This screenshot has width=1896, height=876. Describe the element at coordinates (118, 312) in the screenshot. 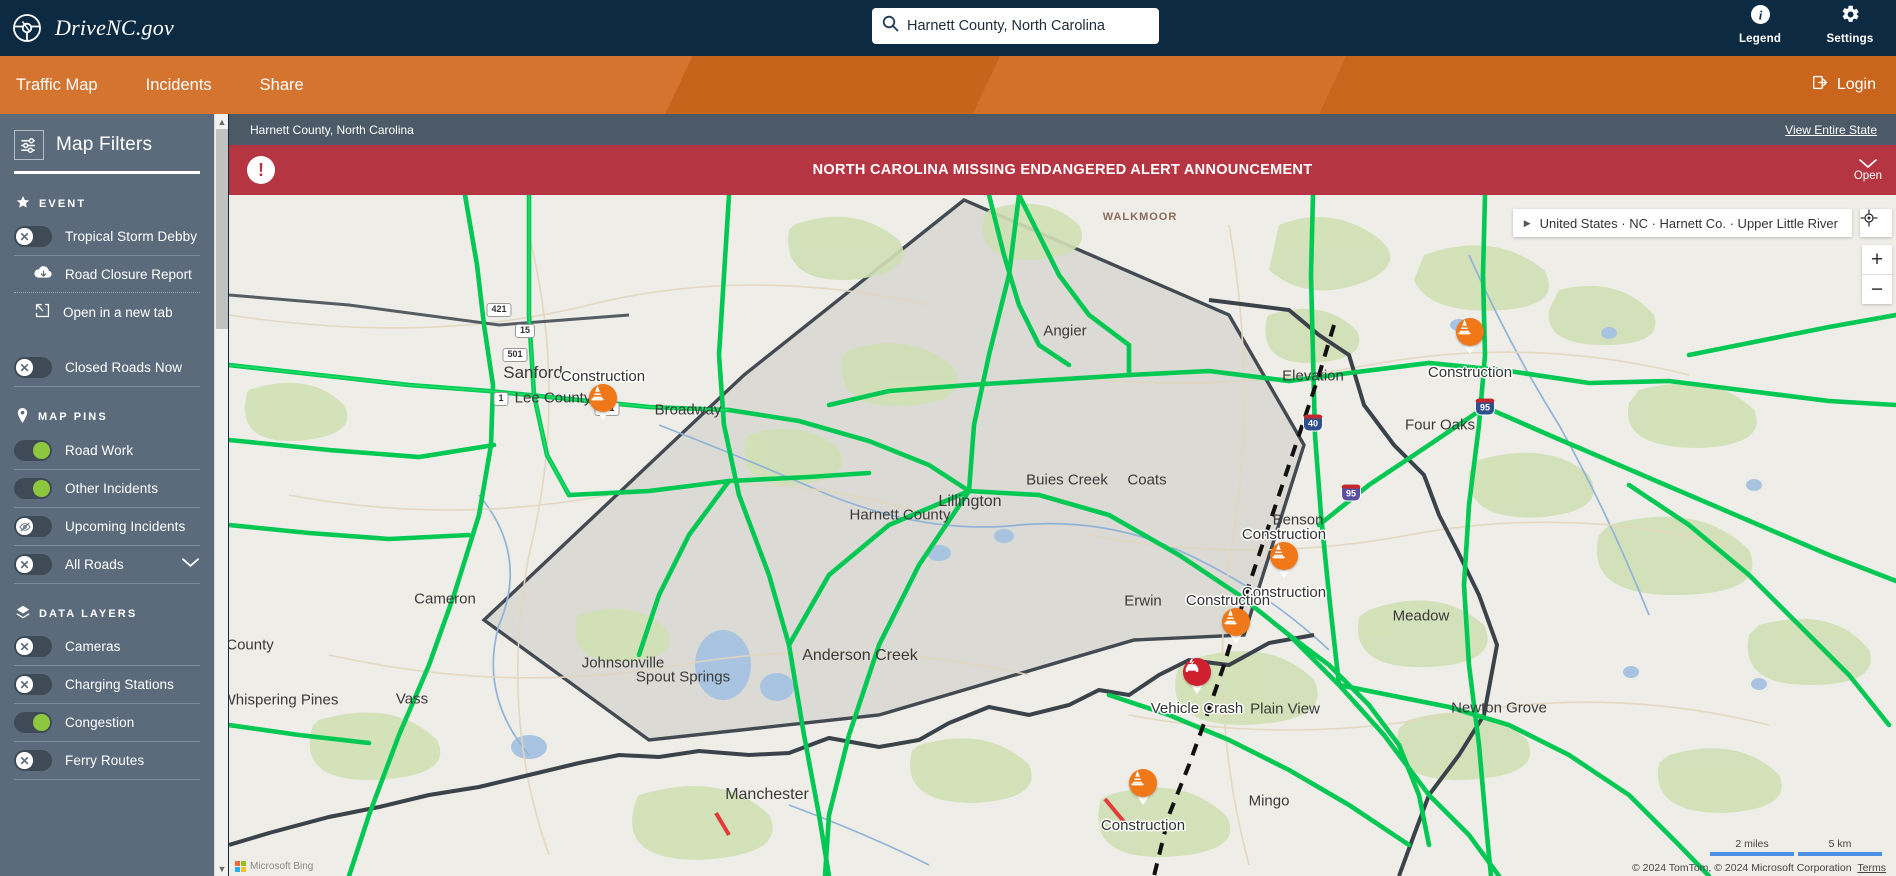

I see `sidebar-sub-label: Open in a new tab` at that location.